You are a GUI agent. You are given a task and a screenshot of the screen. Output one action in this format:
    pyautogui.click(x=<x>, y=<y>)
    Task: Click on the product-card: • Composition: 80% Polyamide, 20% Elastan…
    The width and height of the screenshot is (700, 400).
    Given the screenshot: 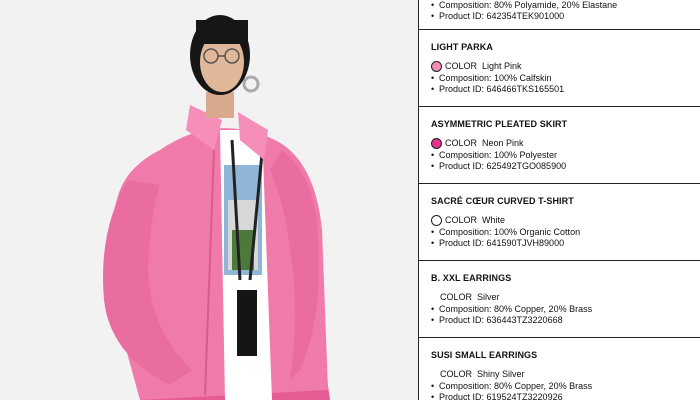 What is the action you would take?
    pyautogui.click(x=559, y=15)
    